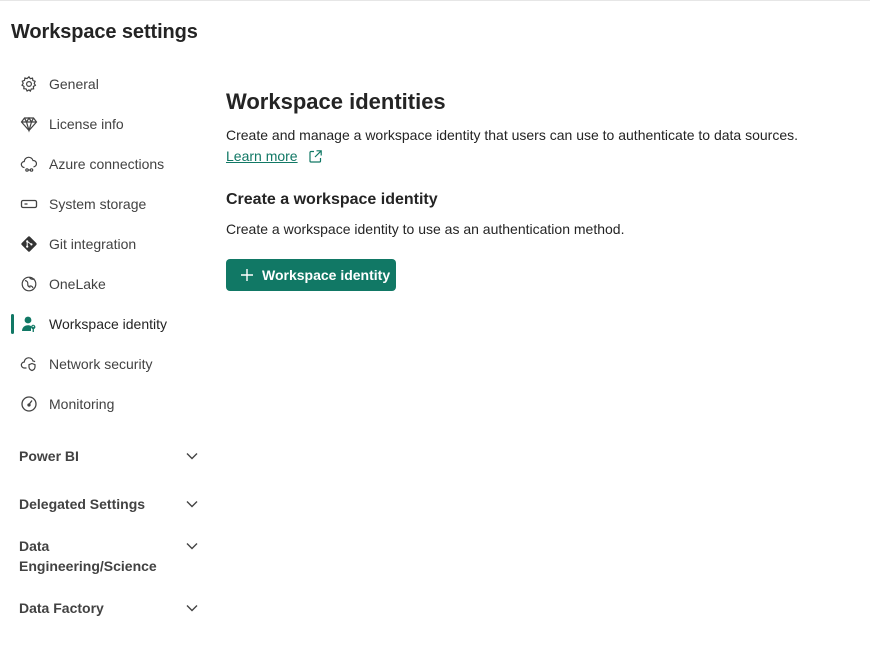 The height and width of the screenshot is (663, 870). I want to click on sidebar-item-license-info: License info, so click(105, 124).